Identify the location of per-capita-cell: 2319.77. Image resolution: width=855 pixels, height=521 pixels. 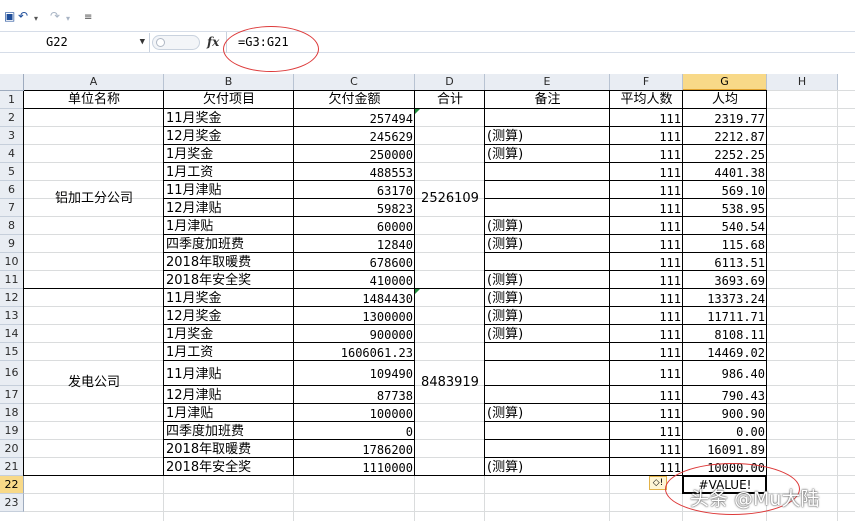
(725, 118).